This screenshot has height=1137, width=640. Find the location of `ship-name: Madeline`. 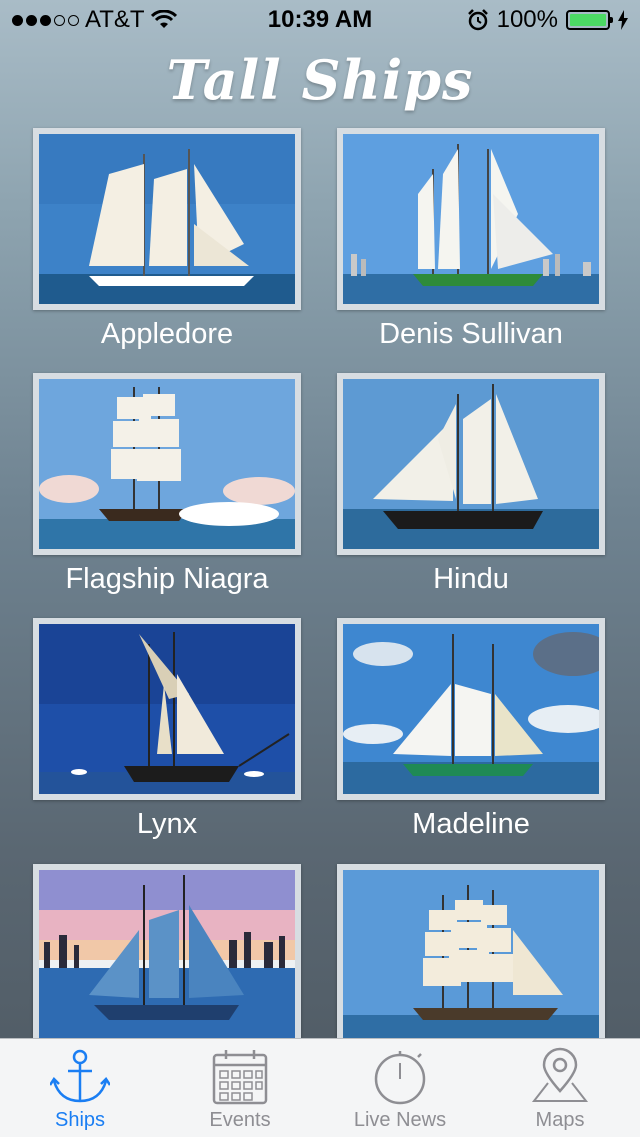

ship-name: Madeline is located at coordinates (471, 824).